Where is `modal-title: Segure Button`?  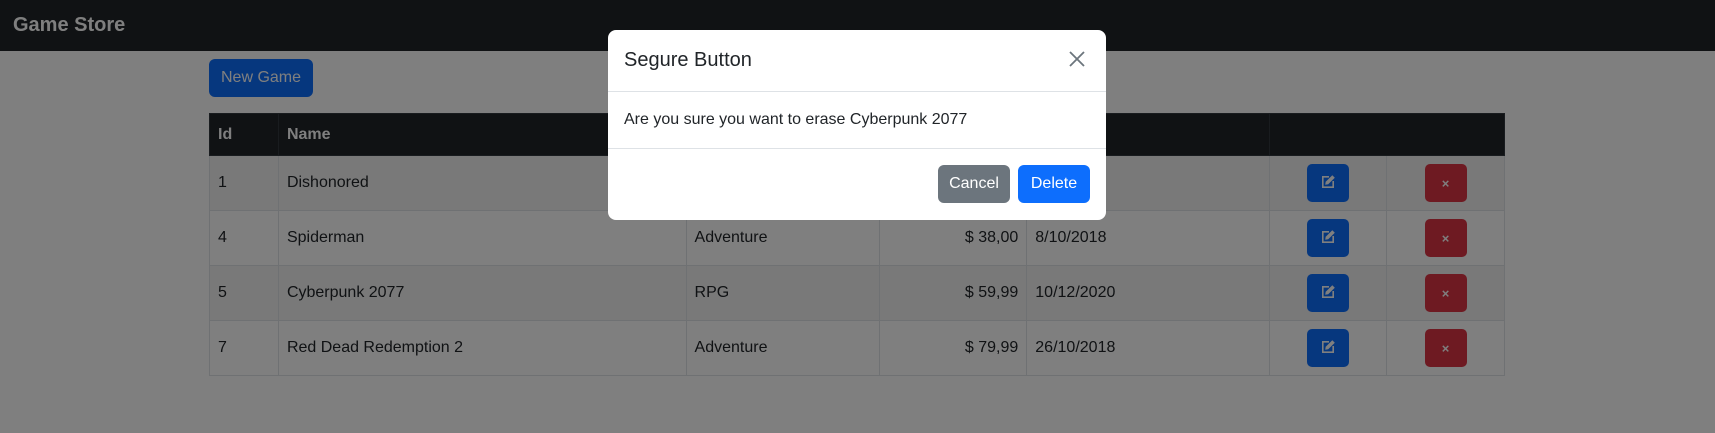 modal-title: Segure Button is located at coordinates (688, 60).